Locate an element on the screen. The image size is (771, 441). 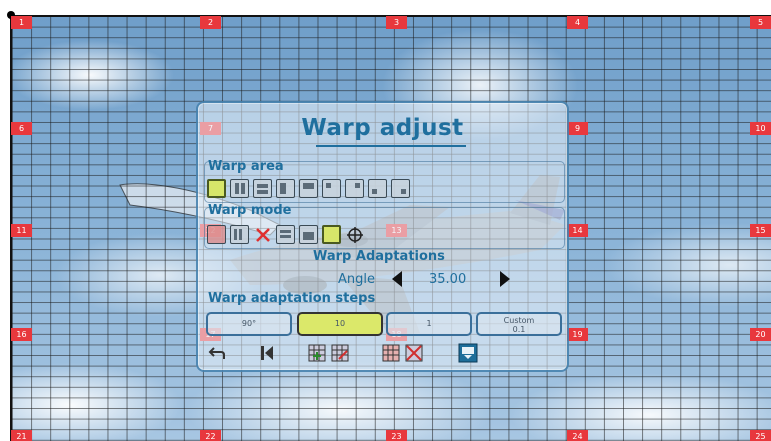
area-corner-3-icon is located at coordinates (377, 188).